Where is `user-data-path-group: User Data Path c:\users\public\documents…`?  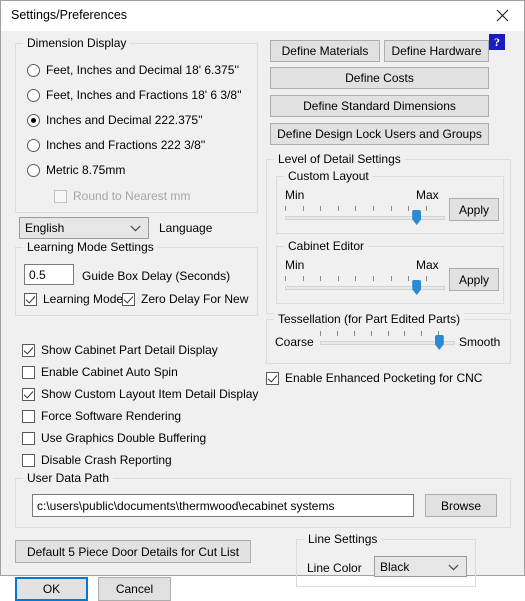
user-data-path-group: User Data Path c:\users\public\documents… is located at coordinates (263, 499).